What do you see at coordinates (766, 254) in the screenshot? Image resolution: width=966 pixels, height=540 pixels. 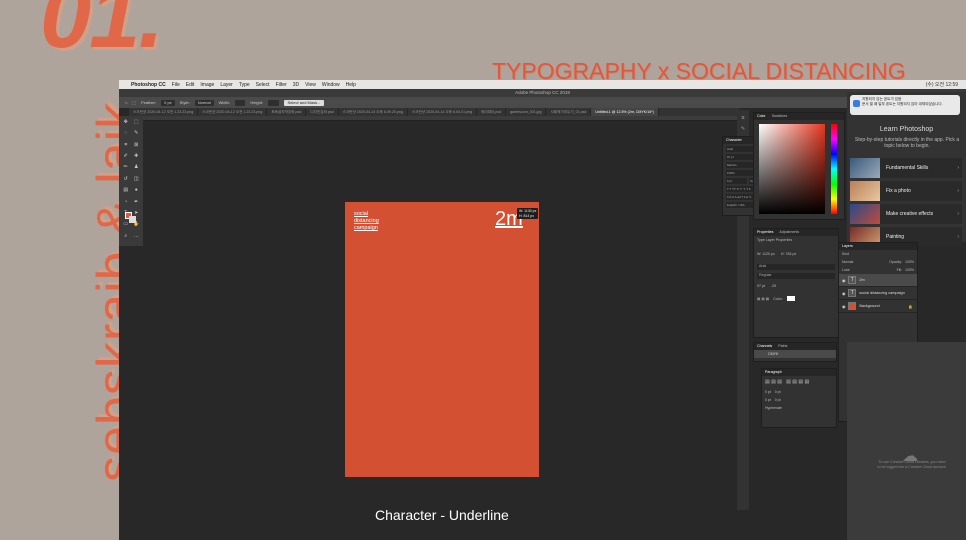 I see `properties-width: W: 1120 px` at bounding box center [766, 254].